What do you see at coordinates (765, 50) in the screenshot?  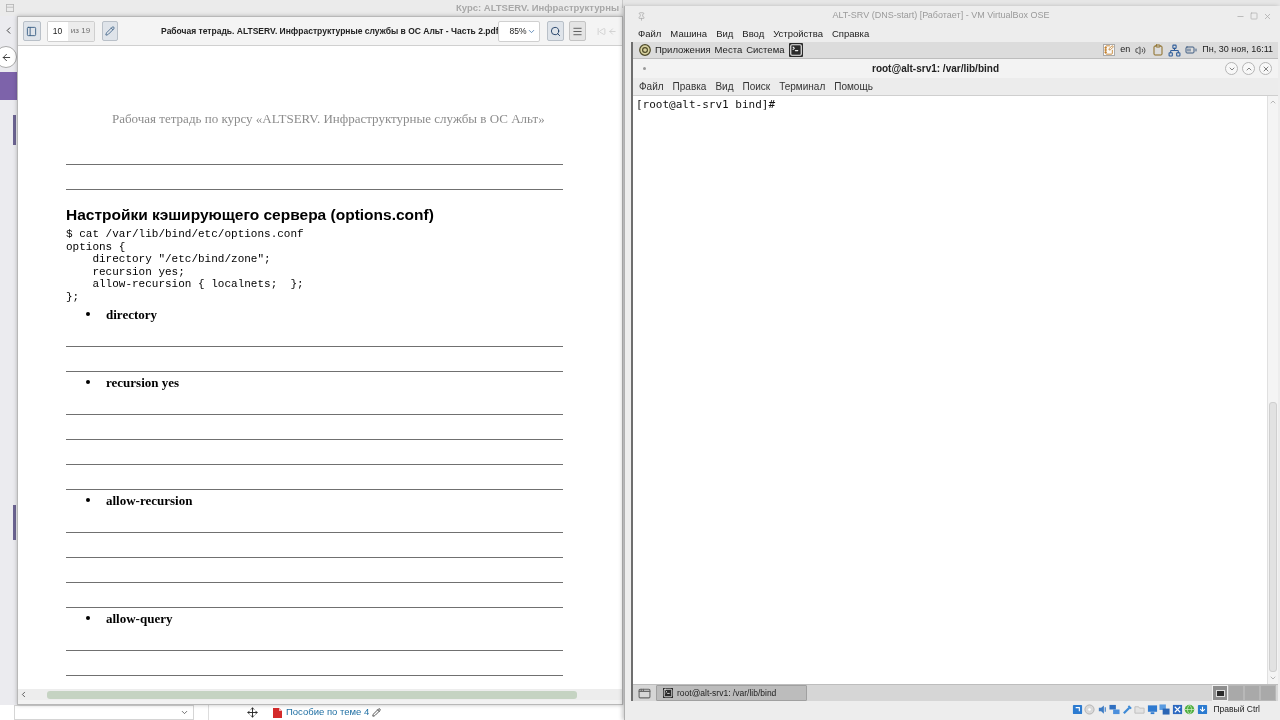 I see `panel-menu-item: Система` at bounding box center [765, 50].